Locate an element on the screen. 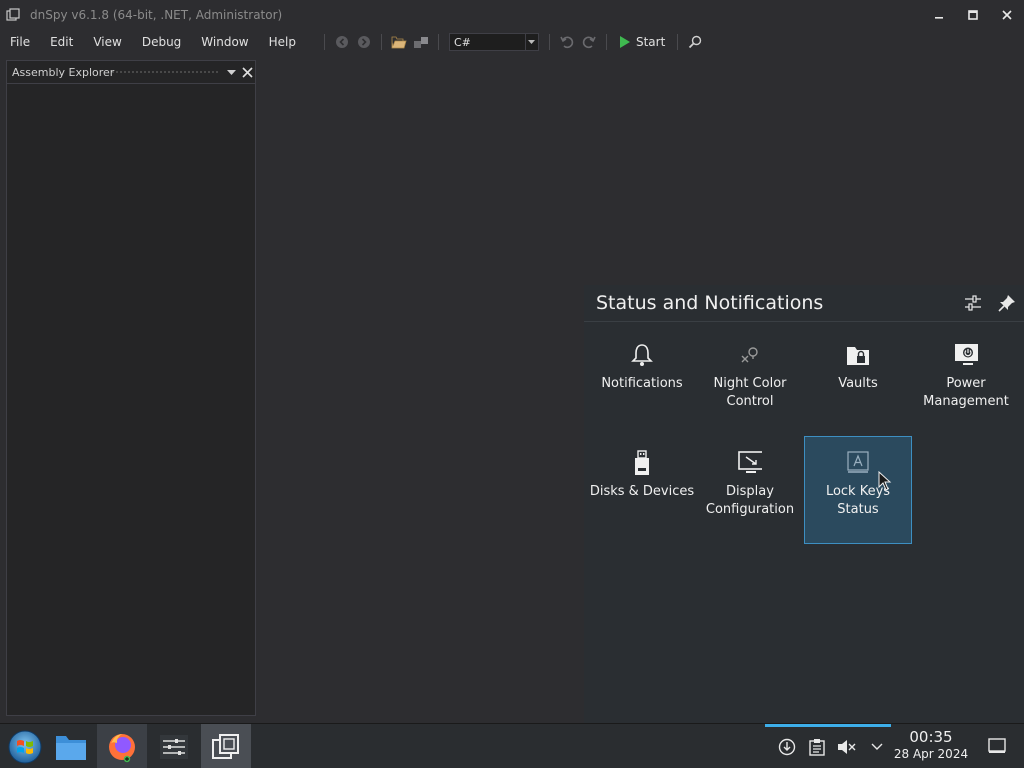 The width and height of the screenshot is (1024, 768). dnspy-app-icon is located at coordinates (13, 14).